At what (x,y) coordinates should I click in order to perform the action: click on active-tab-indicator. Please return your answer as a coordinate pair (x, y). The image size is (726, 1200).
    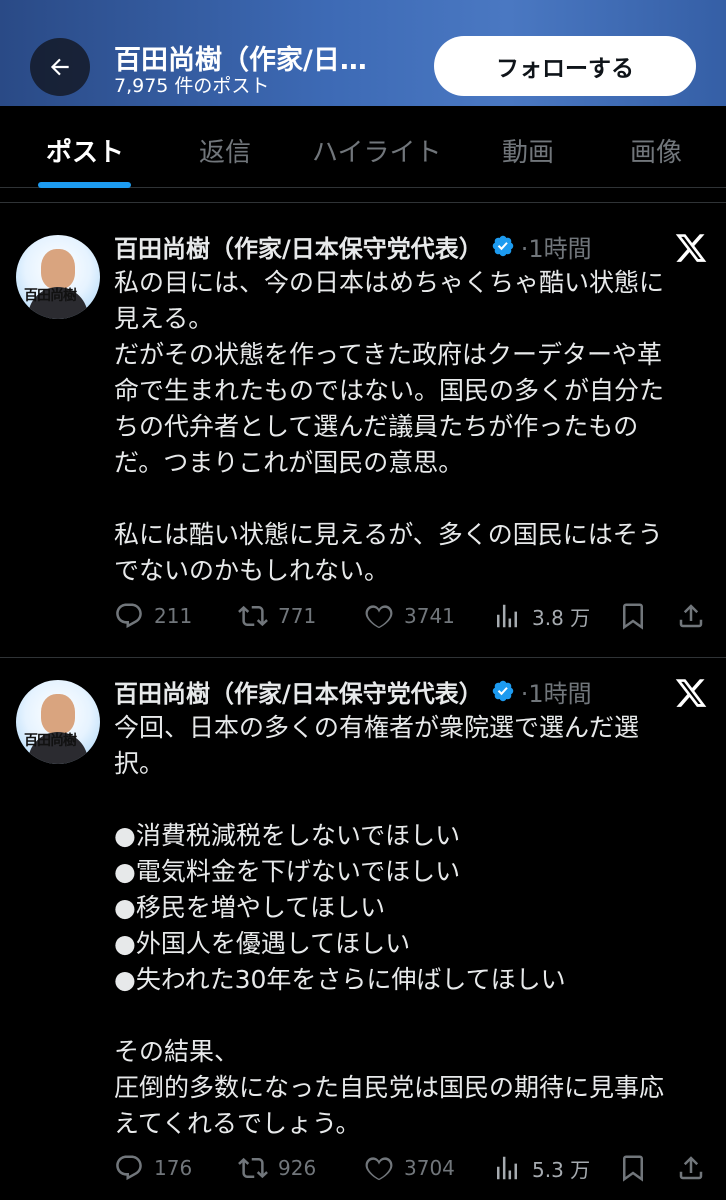
    Looking at the image, I should click on (84, 185).